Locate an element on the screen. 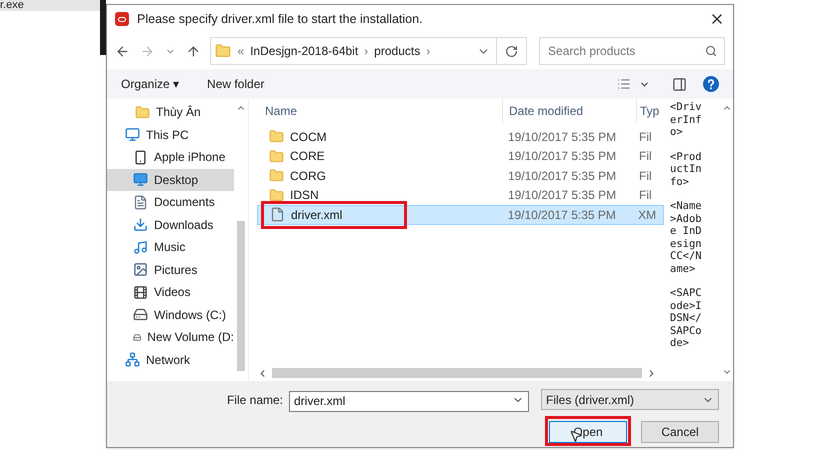 This screenshot has width=820, height=450. nav-item: Videos is located at coordinates (170, 292).